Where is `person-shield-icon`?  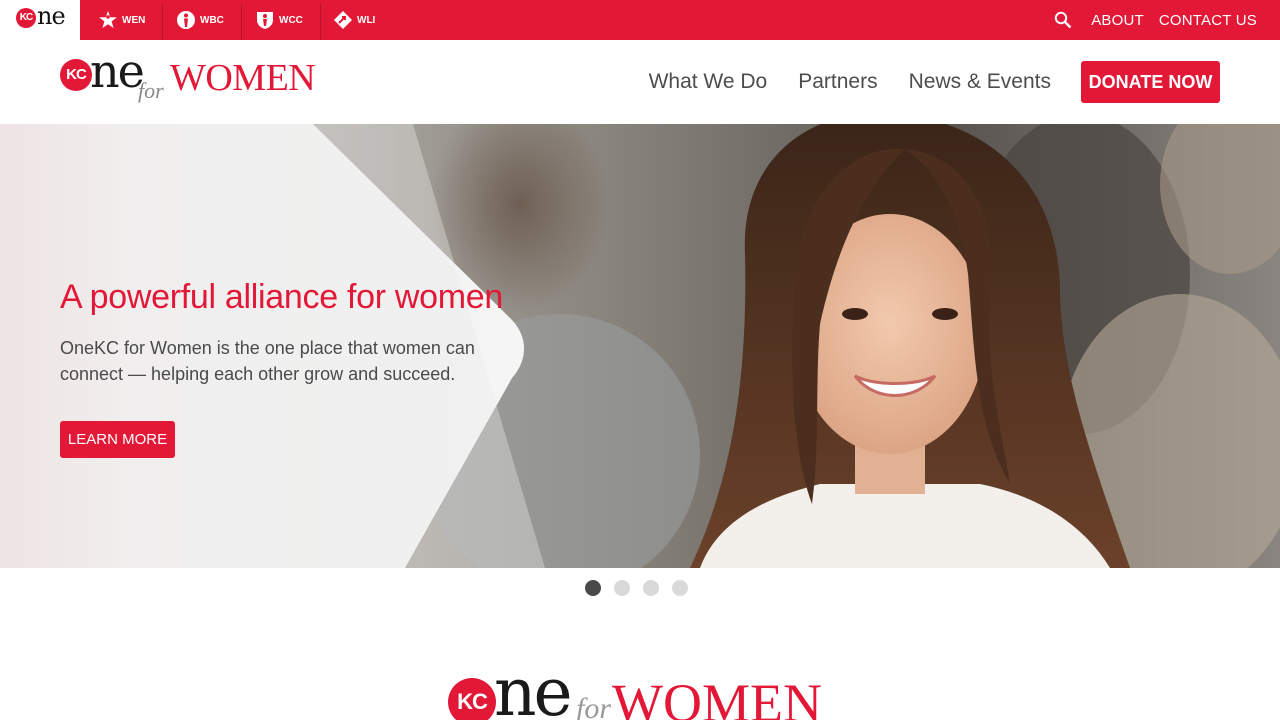 person-shield-icon is located at coordinates (265, 20).